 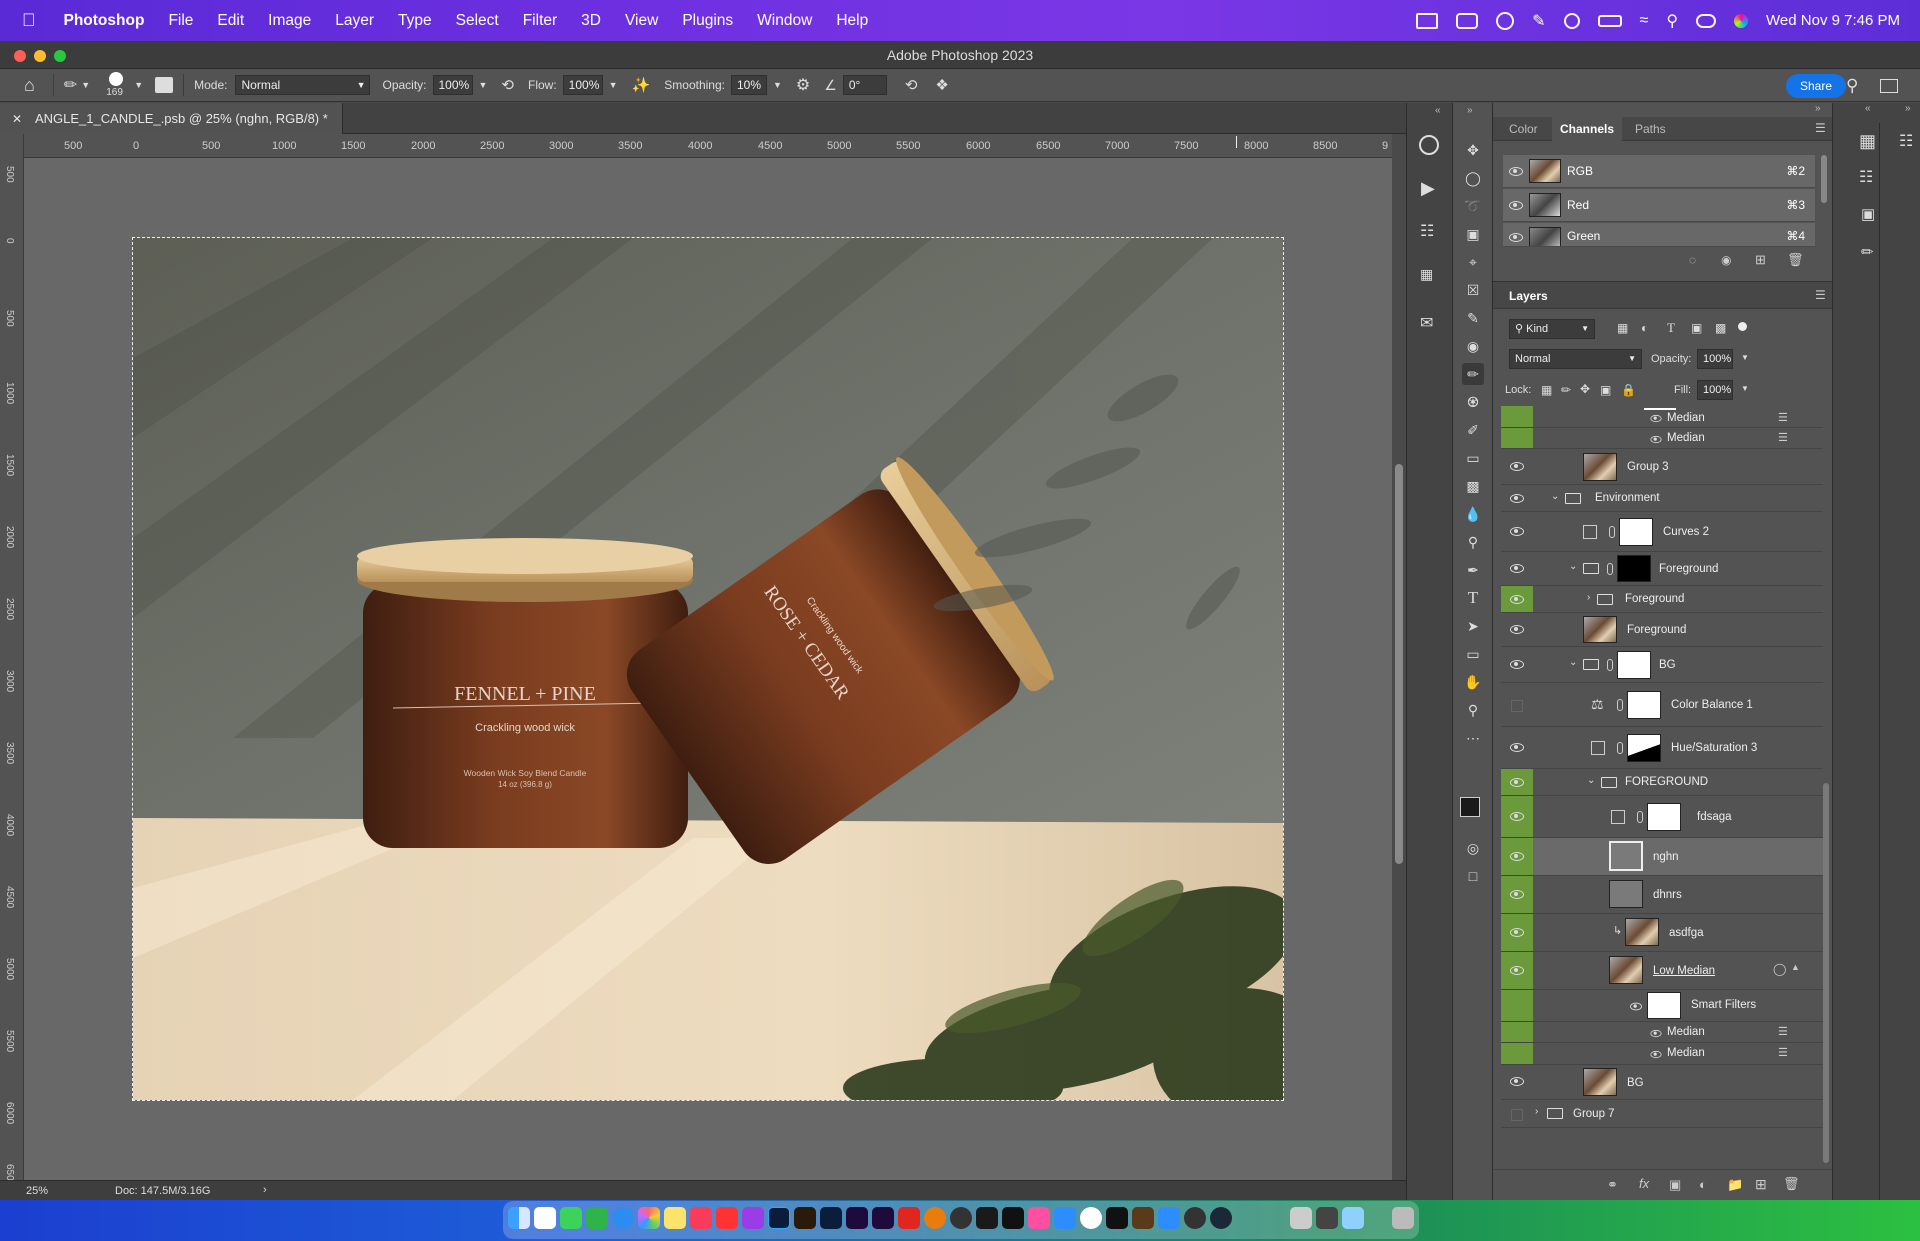 I want to click on tab-color: Color, so click(x=1523, y=129).